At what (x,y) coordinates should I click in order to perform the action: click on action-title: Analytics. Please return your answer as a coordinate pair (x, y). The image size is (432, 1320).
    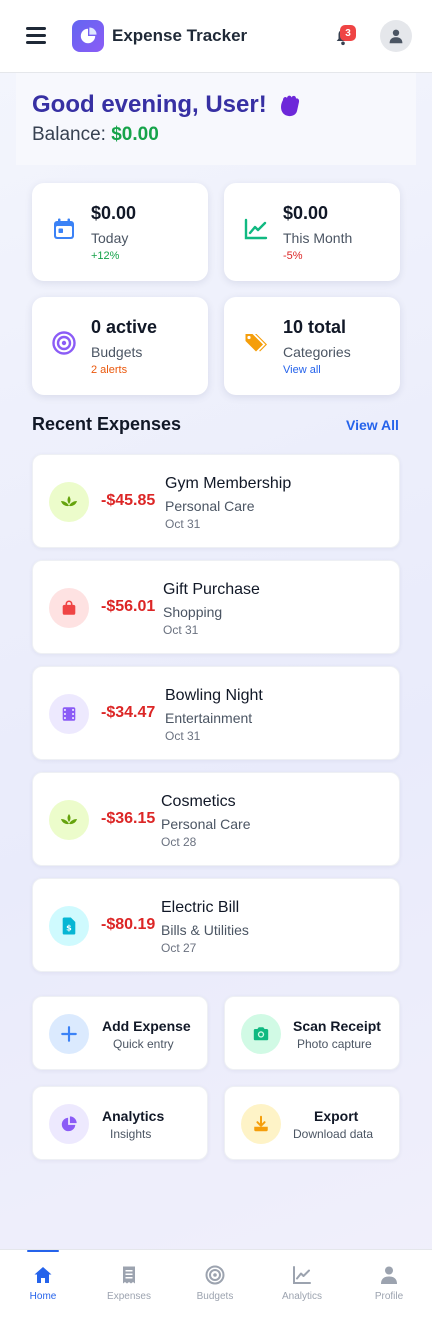
    Looking at the image, I should click on (133, 1116).